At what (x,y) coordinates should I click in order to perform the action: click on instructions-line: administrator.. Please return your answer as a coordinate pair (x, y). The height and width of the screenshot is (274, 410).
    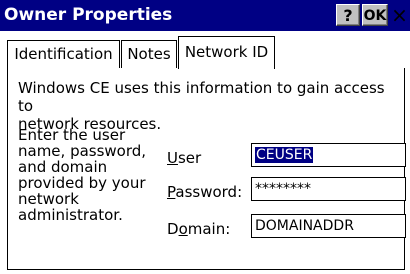
    Looking at the image, I should click on (70, 215).